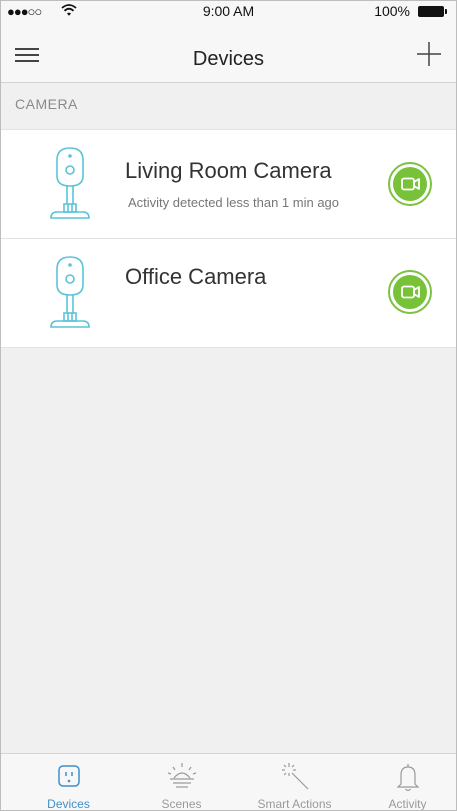 The height and width of the screenshot is (811, 457). What do you see at coordinates (68, 804) in the screenshot?
I see `tab-label: Devices` at bounding box center [68, 804].